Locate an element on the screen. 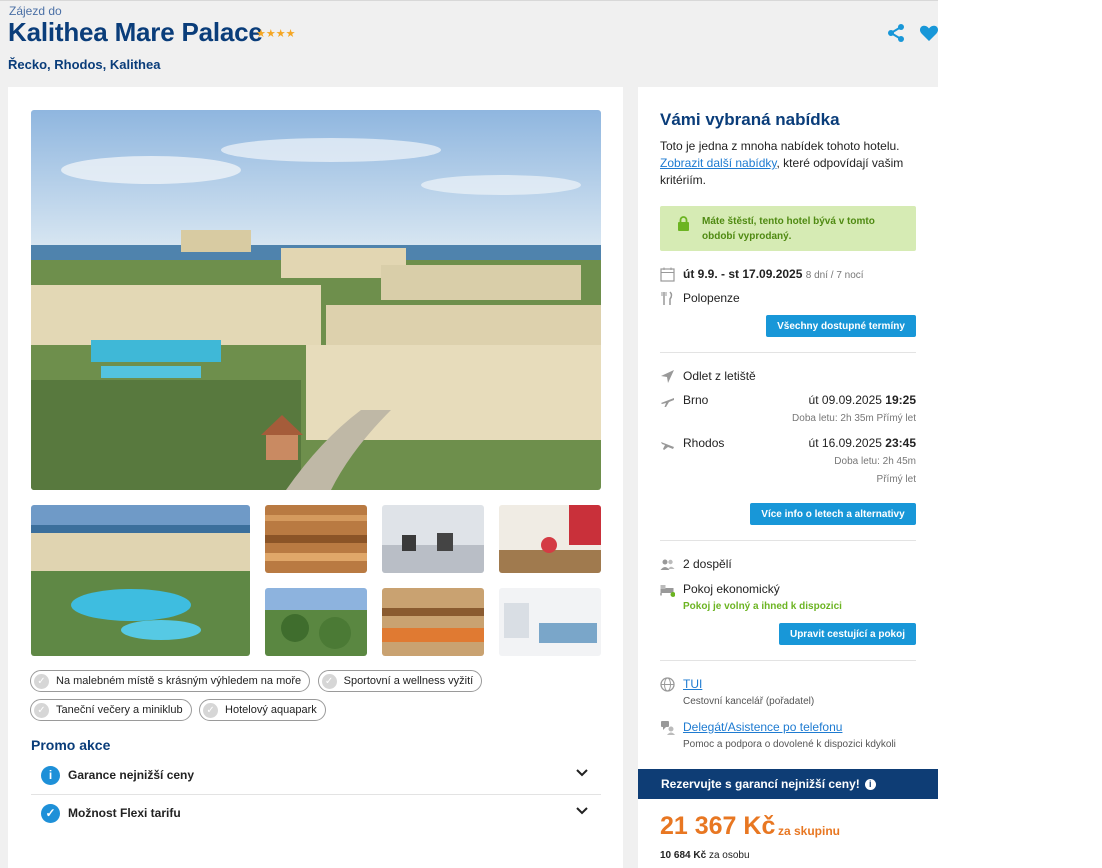 Image resolution: width=1102 pixels, height=868 pixels. hotel-stars: ★★★★ is located at coordinates (276, 34).